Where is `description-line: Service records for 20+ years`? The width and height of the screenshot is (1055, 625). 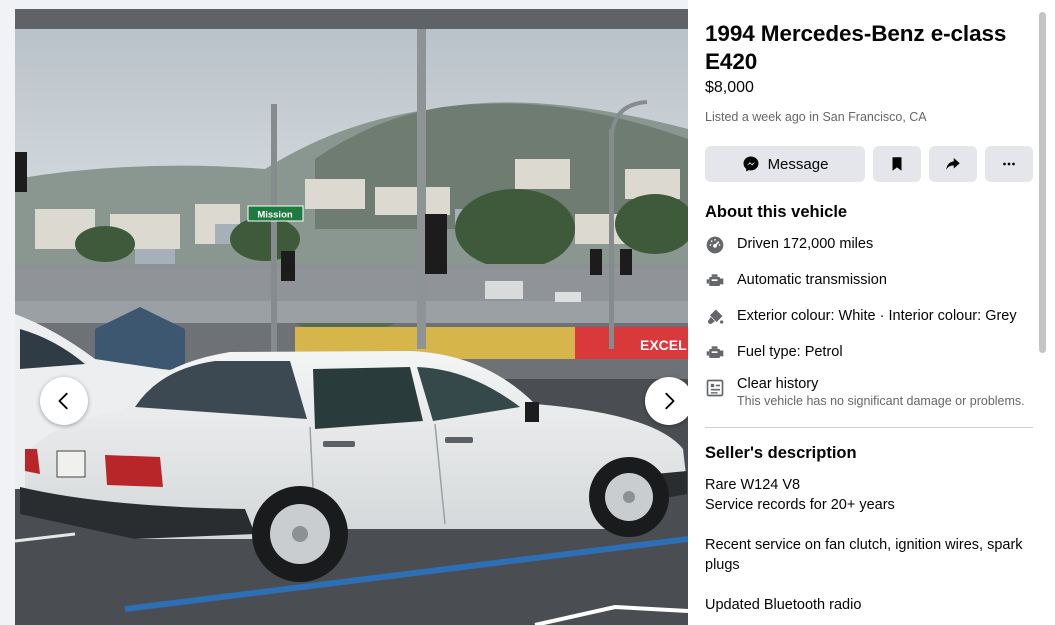 description-line: Service records for 20+ years is located at coordinates (800, 505).